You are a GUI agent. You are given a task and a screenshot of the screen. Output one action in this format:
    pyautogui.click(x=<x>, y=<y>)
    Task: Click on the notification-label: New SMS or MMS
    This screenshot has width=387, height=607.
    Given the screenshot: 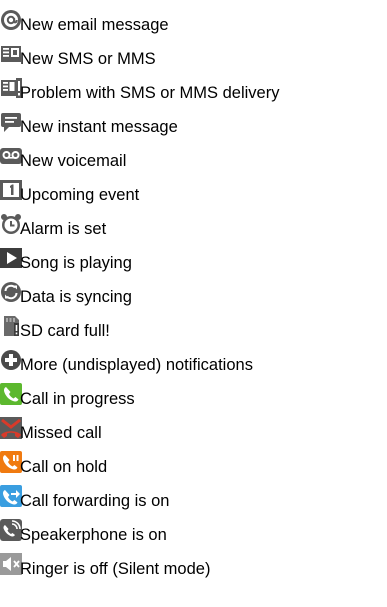 What is the action you would take?
    pyautogui.click(x=88, y=59)
    